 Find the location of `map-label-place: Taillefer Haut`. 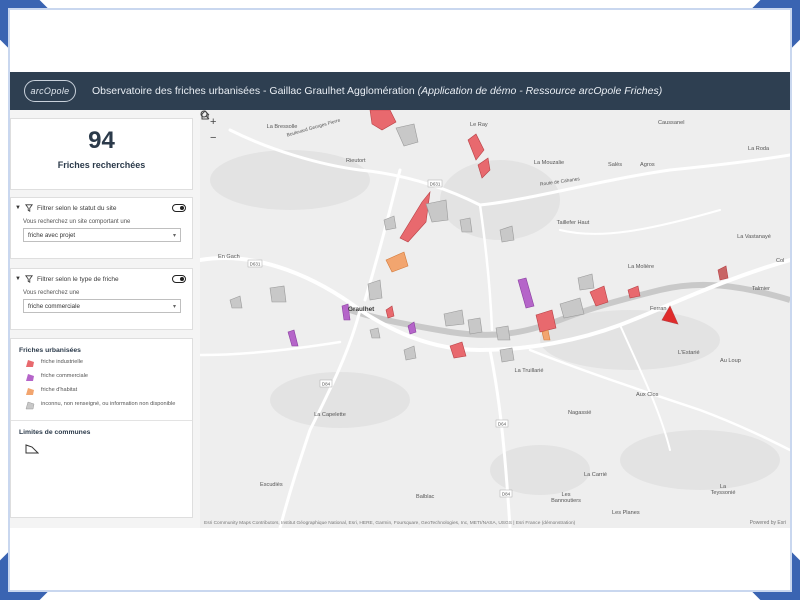

map-label-place: Taillefer Haut is located at coordinates (573, 223).